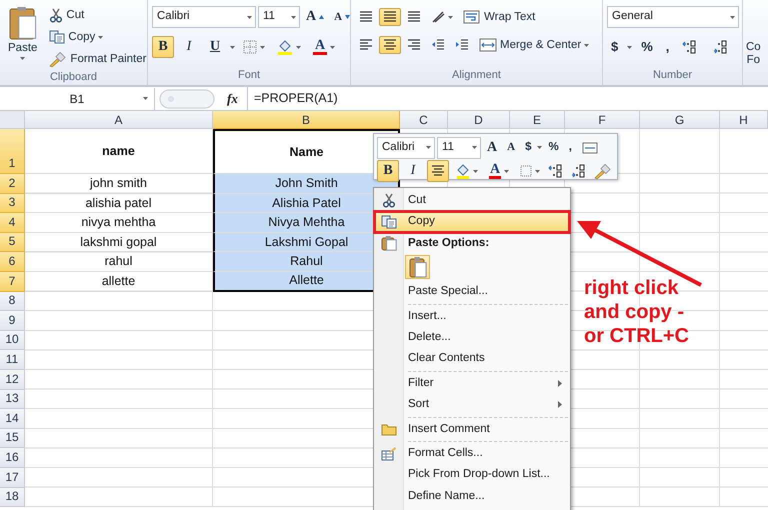 Image resolution: width=768 pixels, height=510 pixels. I want to click on annotation-label: right click and copy - or CTRL+C, so click(636, 312).